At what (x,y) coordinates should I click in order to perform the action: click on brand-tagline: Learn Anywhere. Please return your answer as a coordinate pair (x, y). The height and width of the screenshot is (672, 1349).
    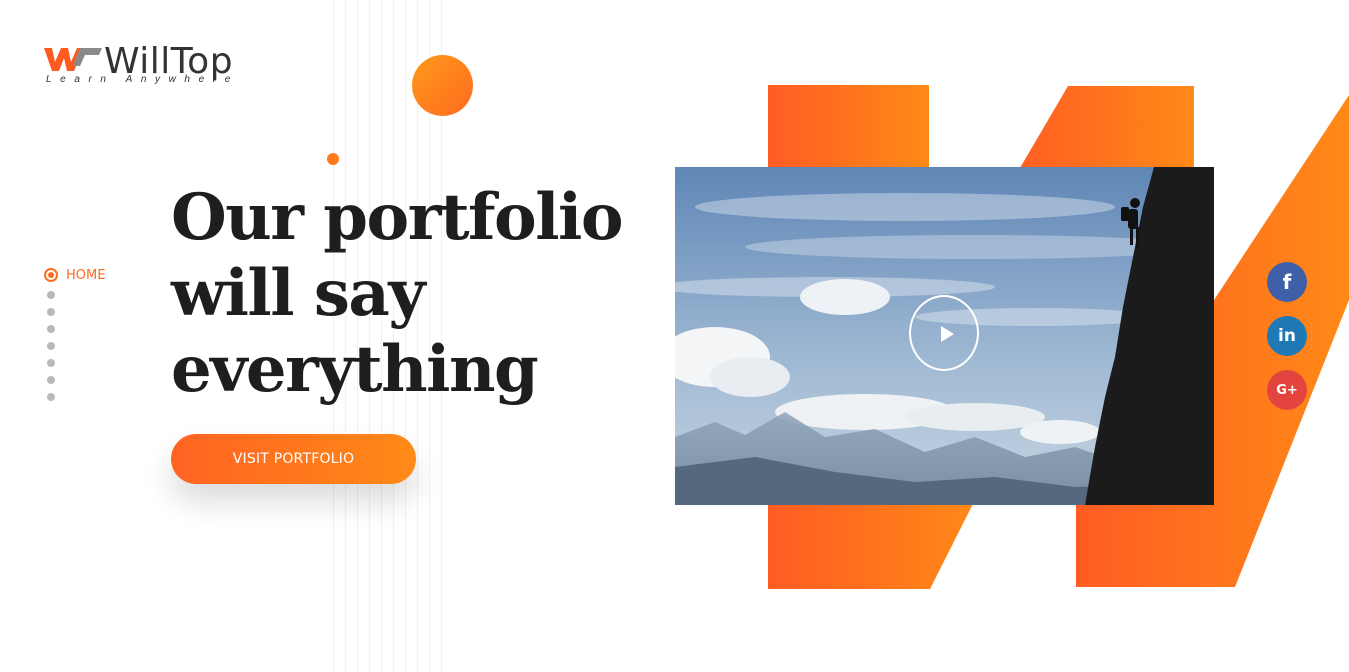
    Looking at the image, I should click on (142, 79).